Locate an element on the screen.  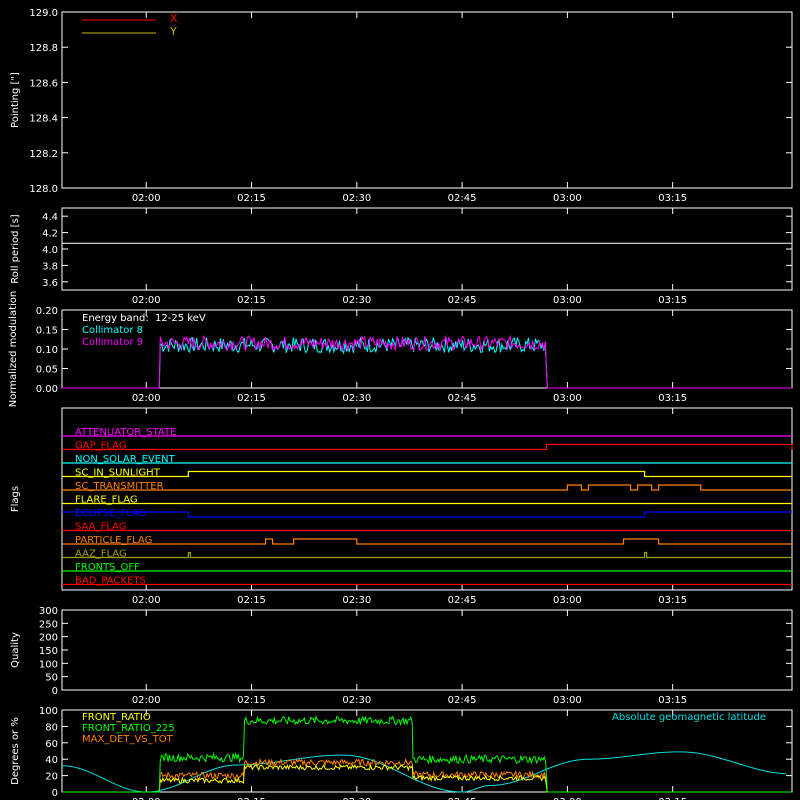
flag-label-saa-flag: SAA_FLAG is located at coordinates (100, 527).